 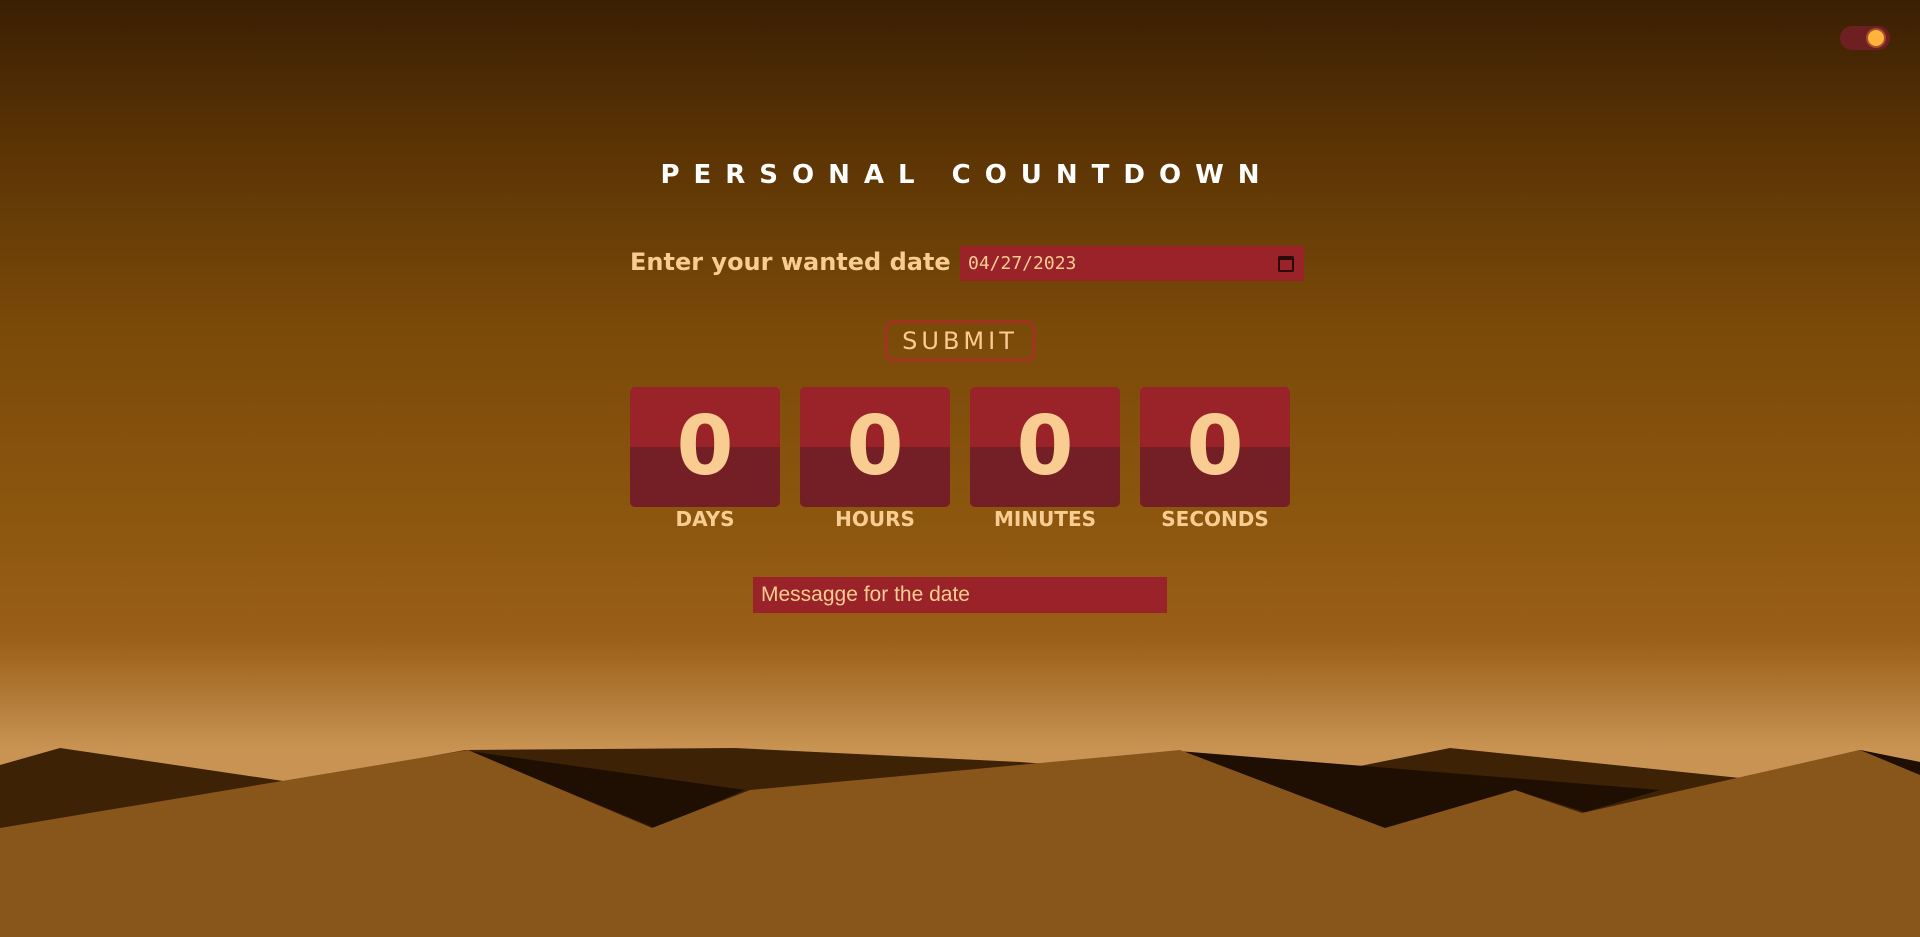 I want to click on theme-toggle, so click(x=1865, y=38).